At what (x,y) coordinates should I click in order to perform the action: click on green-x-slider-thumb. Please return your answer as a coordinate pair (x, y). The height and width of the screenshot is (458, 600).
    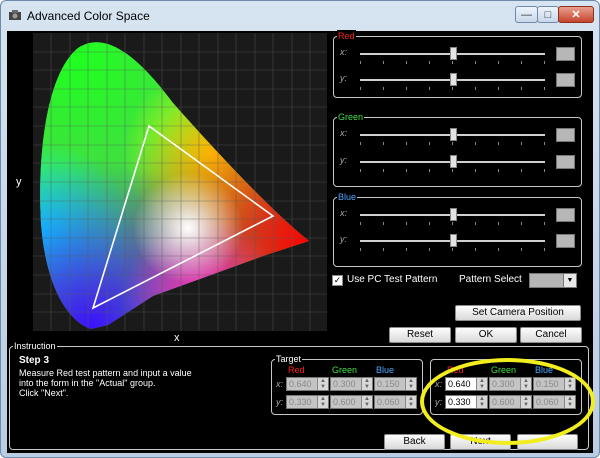
    Looking at the image, I should click on (453, 134).